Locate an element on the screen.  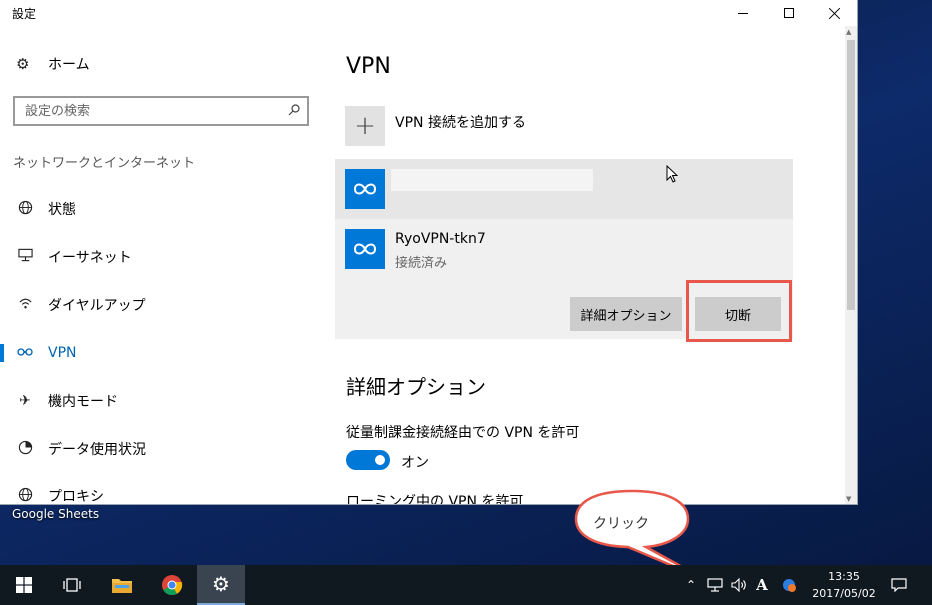
chevron-up-icon: ⌃ is located at coordinates (691, 585).